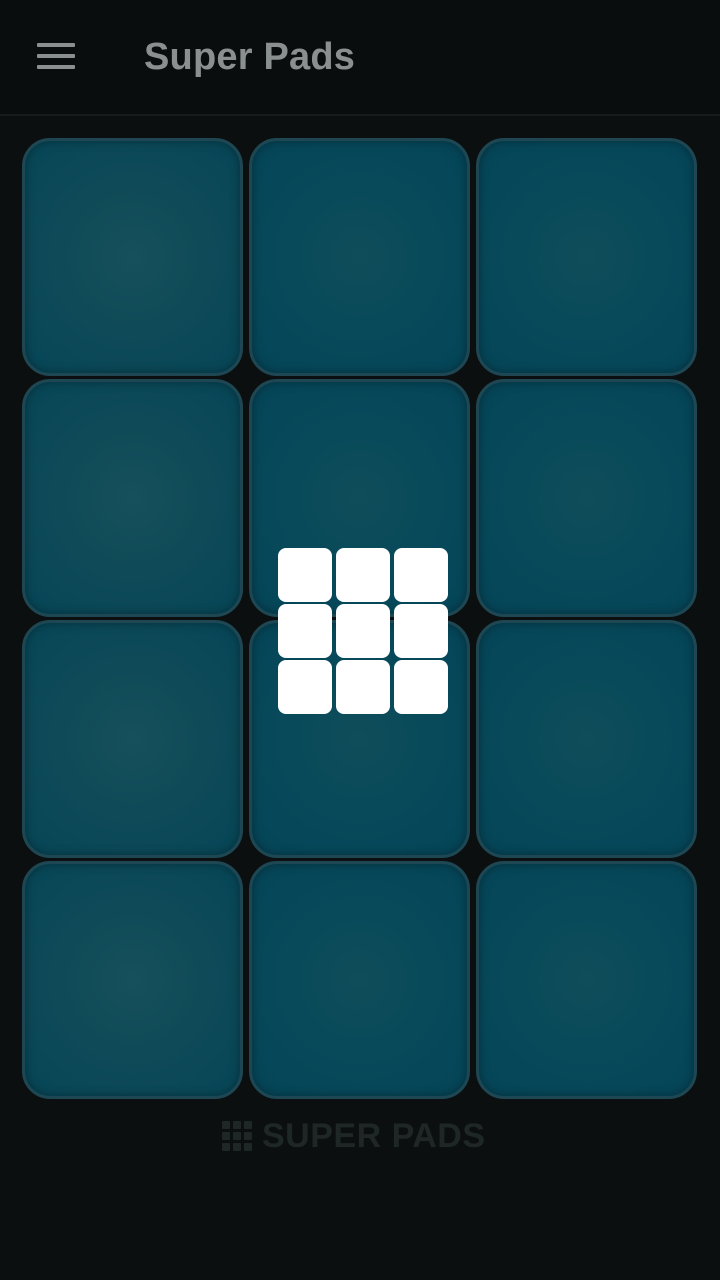 This screenshot has width=720, height=1280. I want to click on pad-r4-c1, so click(132, 980).